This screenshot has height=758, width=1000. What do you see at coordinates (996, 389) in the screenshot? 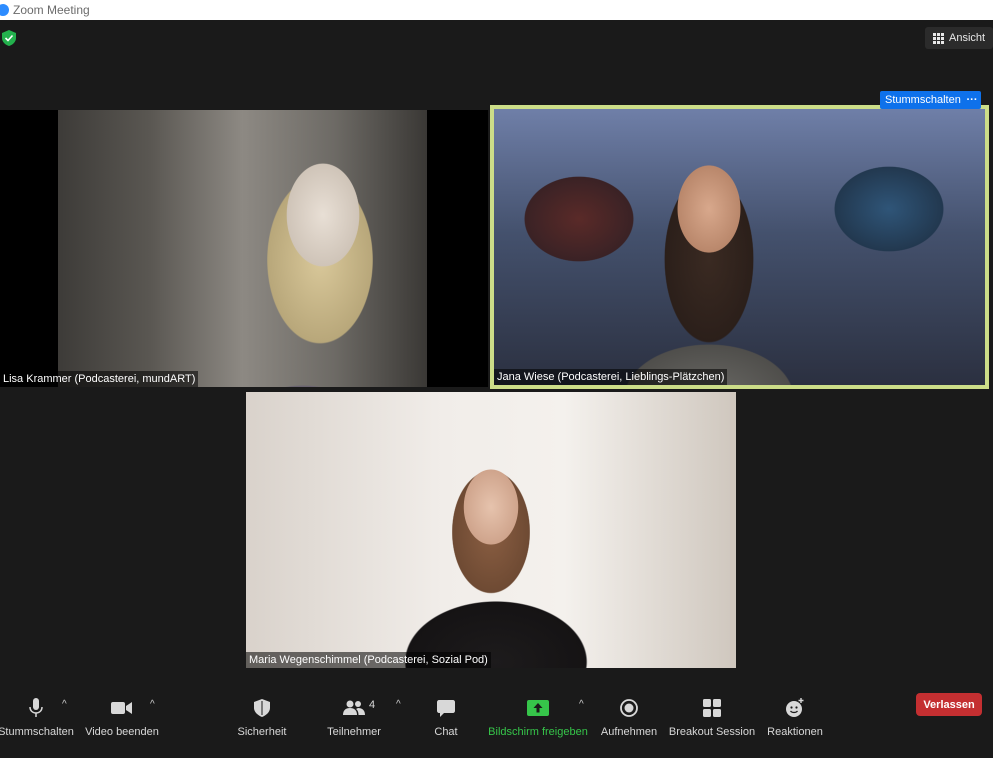
I see `window-edge` at bounding box center [996, 389].